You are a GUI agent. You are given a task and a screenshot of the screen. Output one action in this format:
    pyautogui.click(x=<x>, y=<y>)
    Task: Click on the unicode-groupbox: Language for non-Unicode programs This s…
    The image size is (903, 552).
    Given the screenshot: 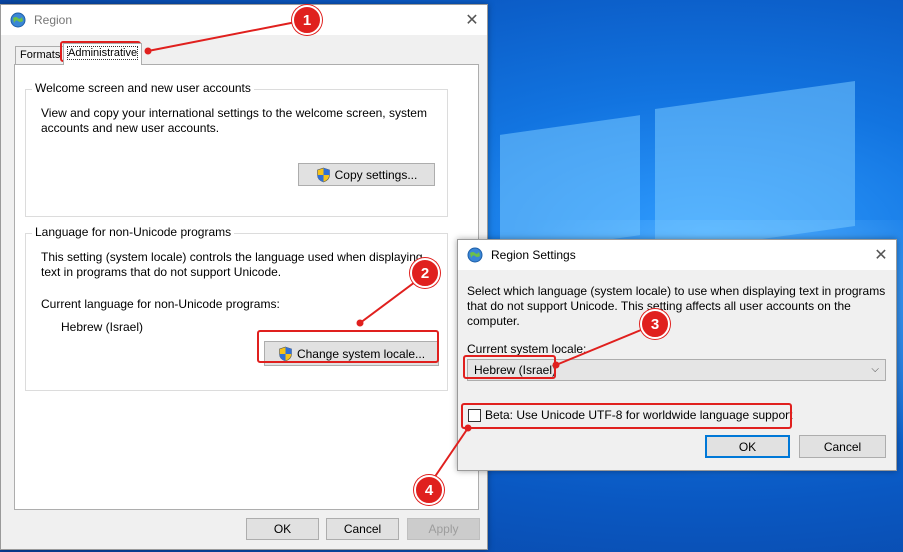 What is the action you would take?
    pyautogui.click(x=236, y=308)
    